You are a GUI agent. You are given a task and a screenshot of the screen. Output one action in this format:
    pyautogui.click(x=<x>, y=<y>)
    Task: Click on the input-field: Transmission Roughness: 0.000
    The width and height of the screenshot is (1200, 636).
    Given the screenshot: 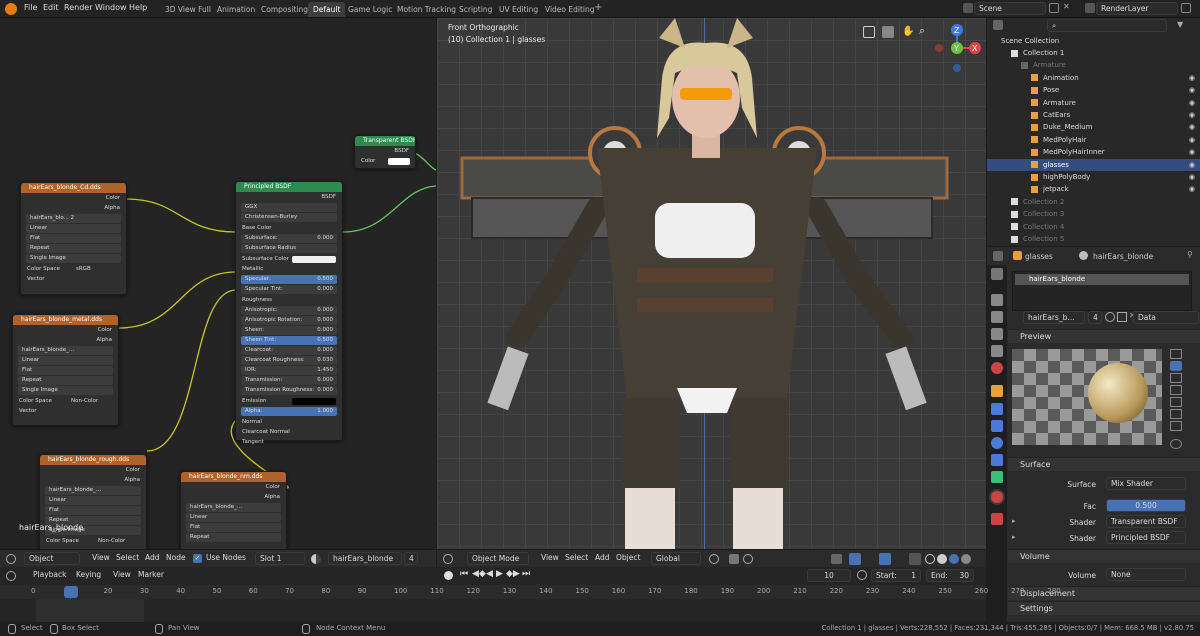 What is the action you would take?
    pyautogui.click(x=289, y=390)
    